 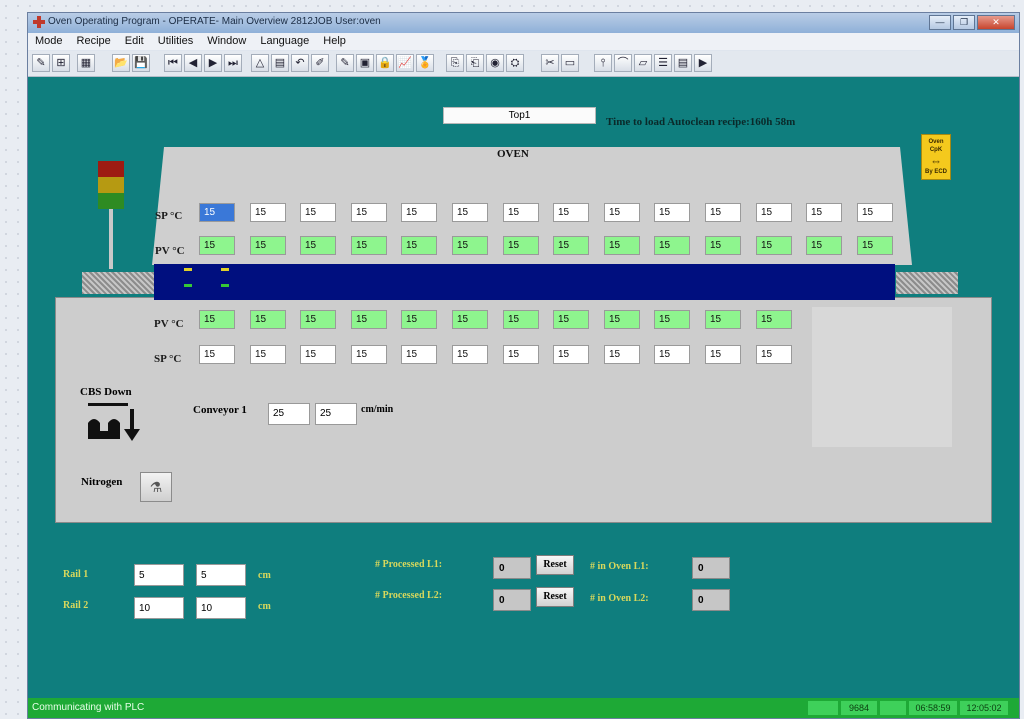 What do you see at coordinates (159, 608) in the screenshot?
I see `rail2-setpoint-field: 10` at bounding box center [159, 608].